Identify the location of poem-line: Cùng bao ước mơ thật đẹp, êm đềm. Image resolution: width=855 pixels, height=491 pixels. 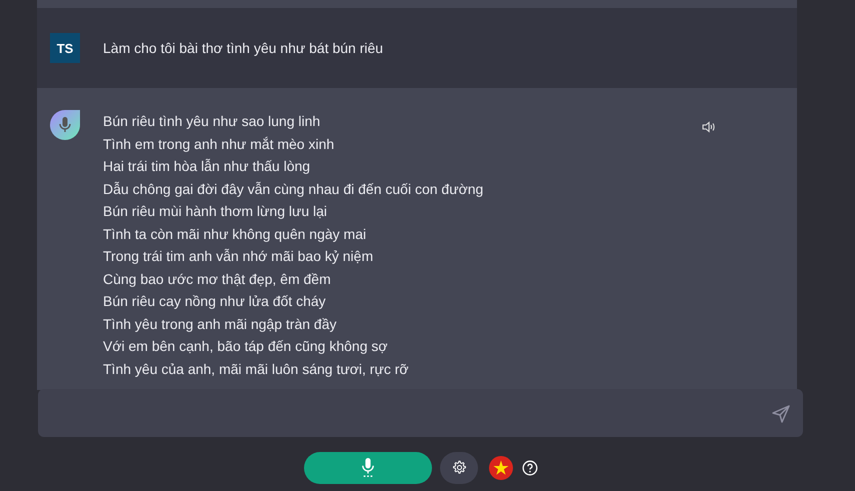
(217, 279).